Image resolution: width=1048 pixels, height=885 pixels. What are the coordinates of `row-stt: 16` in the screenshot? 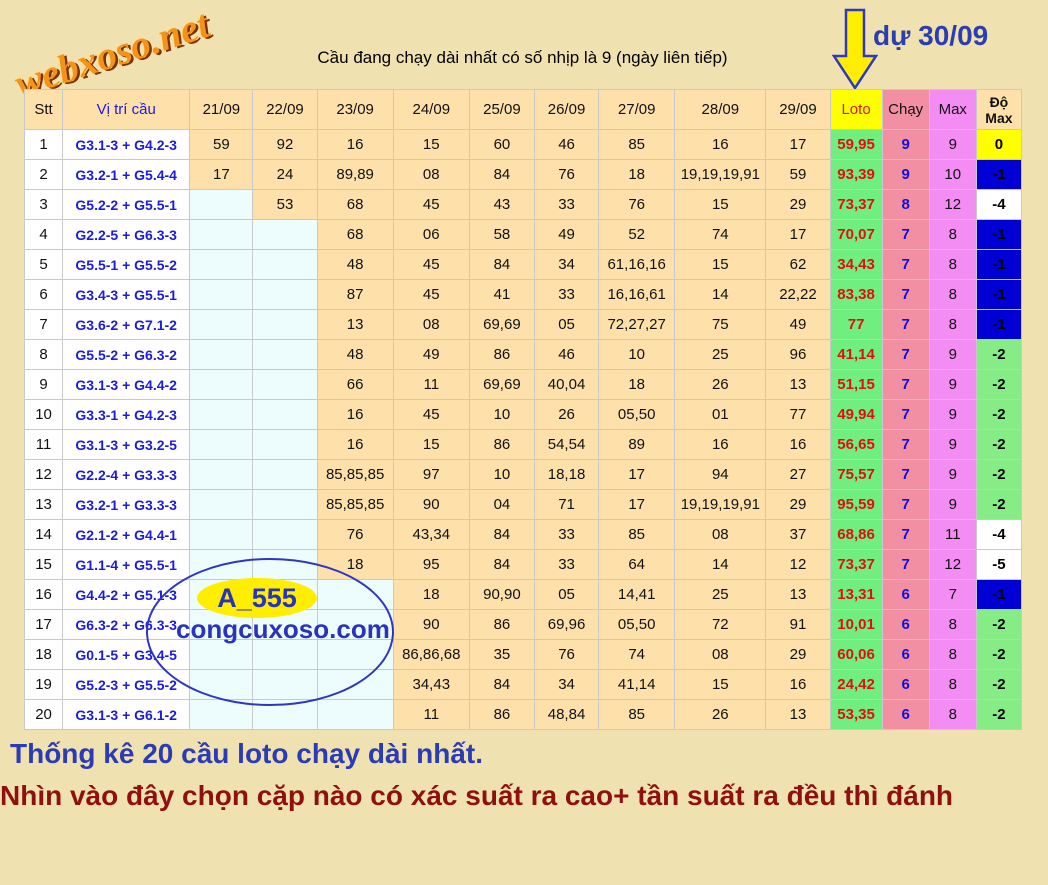 It's located at (43, 594).